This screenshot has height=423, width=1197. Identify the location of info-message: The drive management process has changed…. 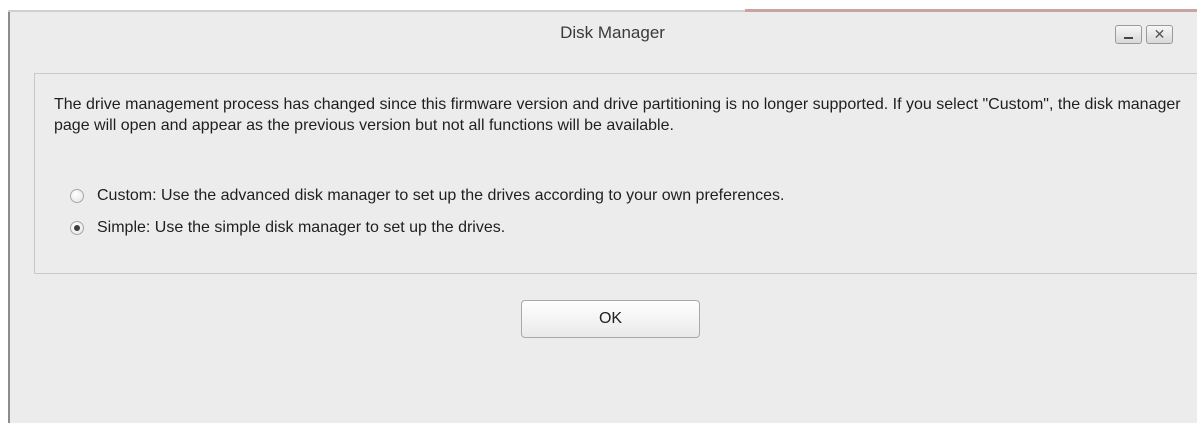
(617, 115).